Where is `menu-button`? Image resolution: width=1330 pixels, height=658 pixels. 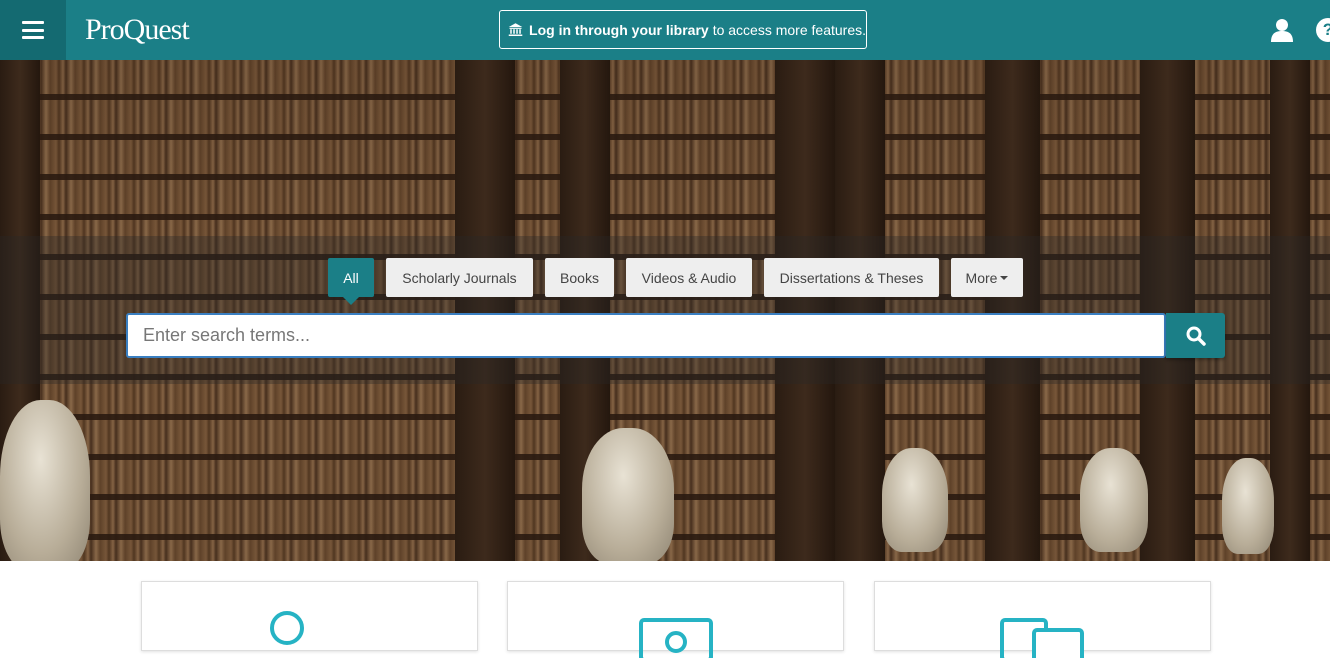
menu-button is located at coordinates (33, 30).